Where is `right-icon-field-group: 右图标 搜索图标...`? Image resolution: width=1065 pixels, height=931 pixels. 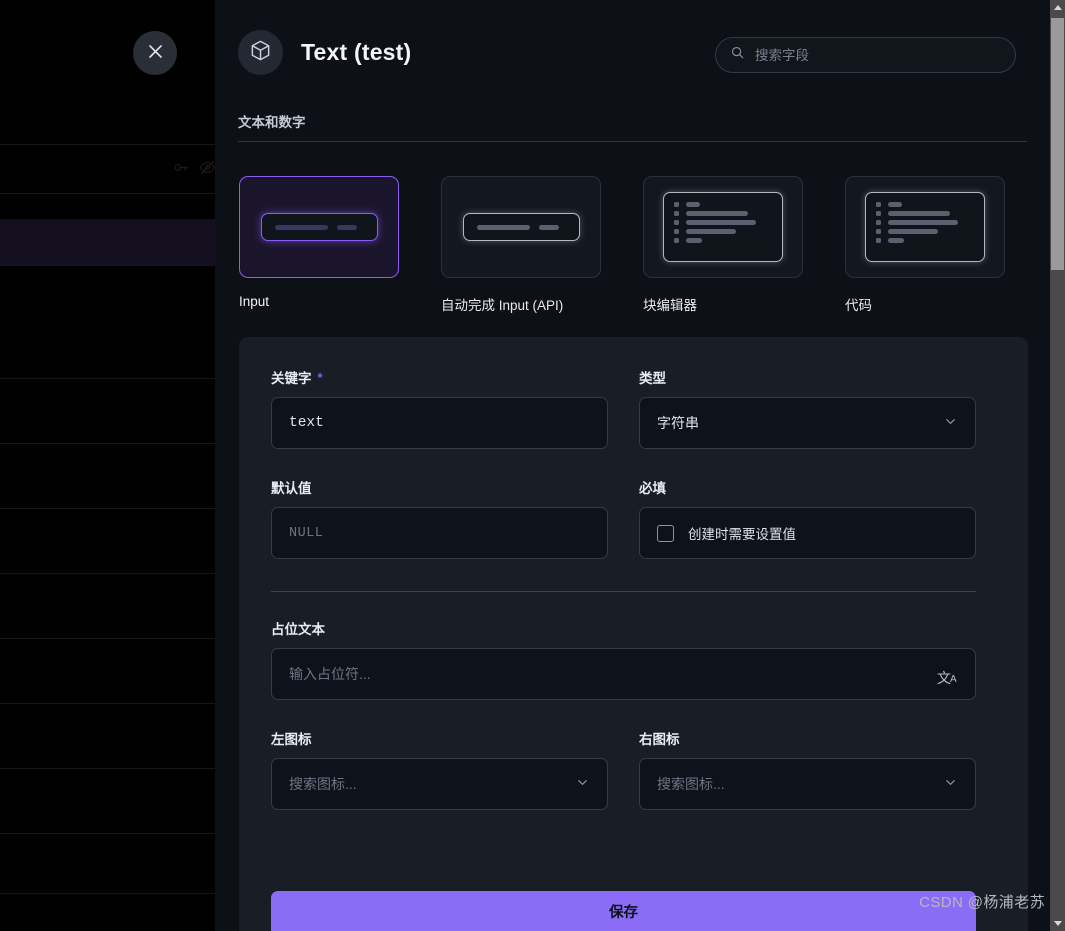
right-icon-field-group: 右图标 搜索图标... is located at coordinates (807, 769).